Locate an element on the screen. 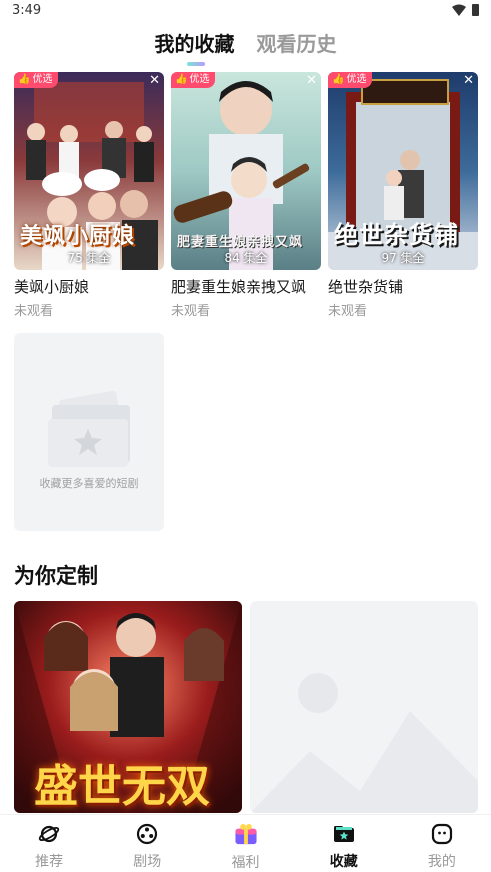  poster-title-art: 肥妻重生娘亲拽又飒 is located at coordinates (240, 242).